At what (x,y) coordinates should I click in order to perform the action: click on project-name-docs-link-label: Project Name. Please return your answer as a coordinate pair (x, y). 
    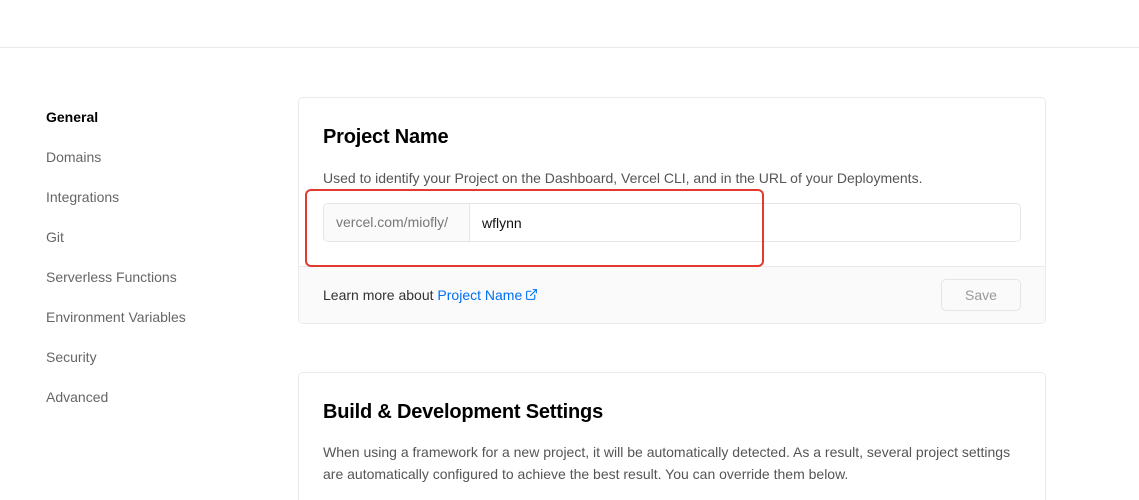
    Looking at the image, I should click on (480, 295).